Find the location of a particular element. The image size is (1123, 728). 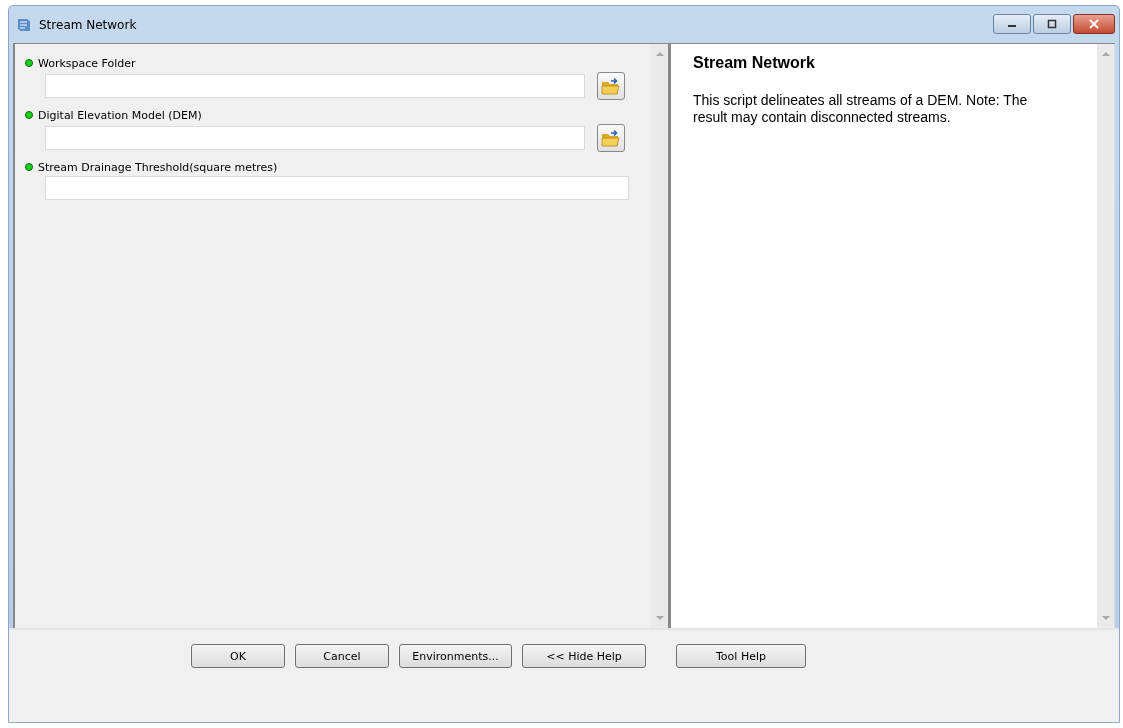

maximize-button is located at coordinates (1052, 24).